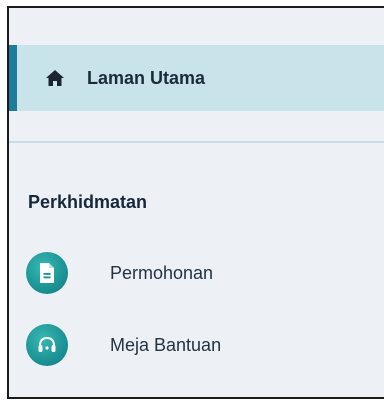 The width and height of the screenshot is (384, 405). Describe the element at coordinates (146, 77) in the screenshot. I see `nav-item-home-label: Laman Utama` at that location.